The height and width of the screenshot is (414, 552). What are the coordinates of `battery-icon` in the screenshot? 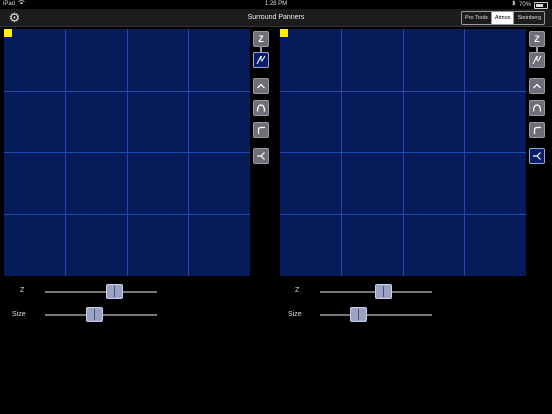 It's located at (541, 5).